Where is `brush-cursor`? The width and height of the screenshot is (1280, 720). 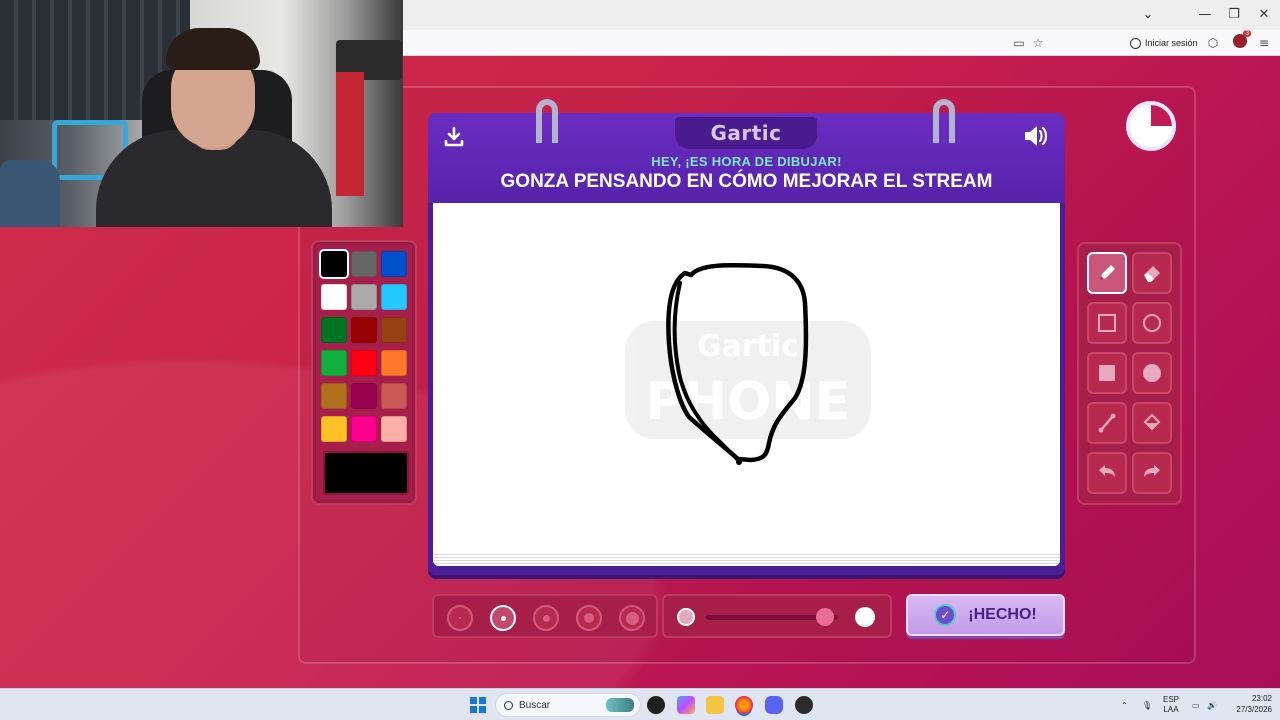
brush-cursor is located at coordinates (739, 462).